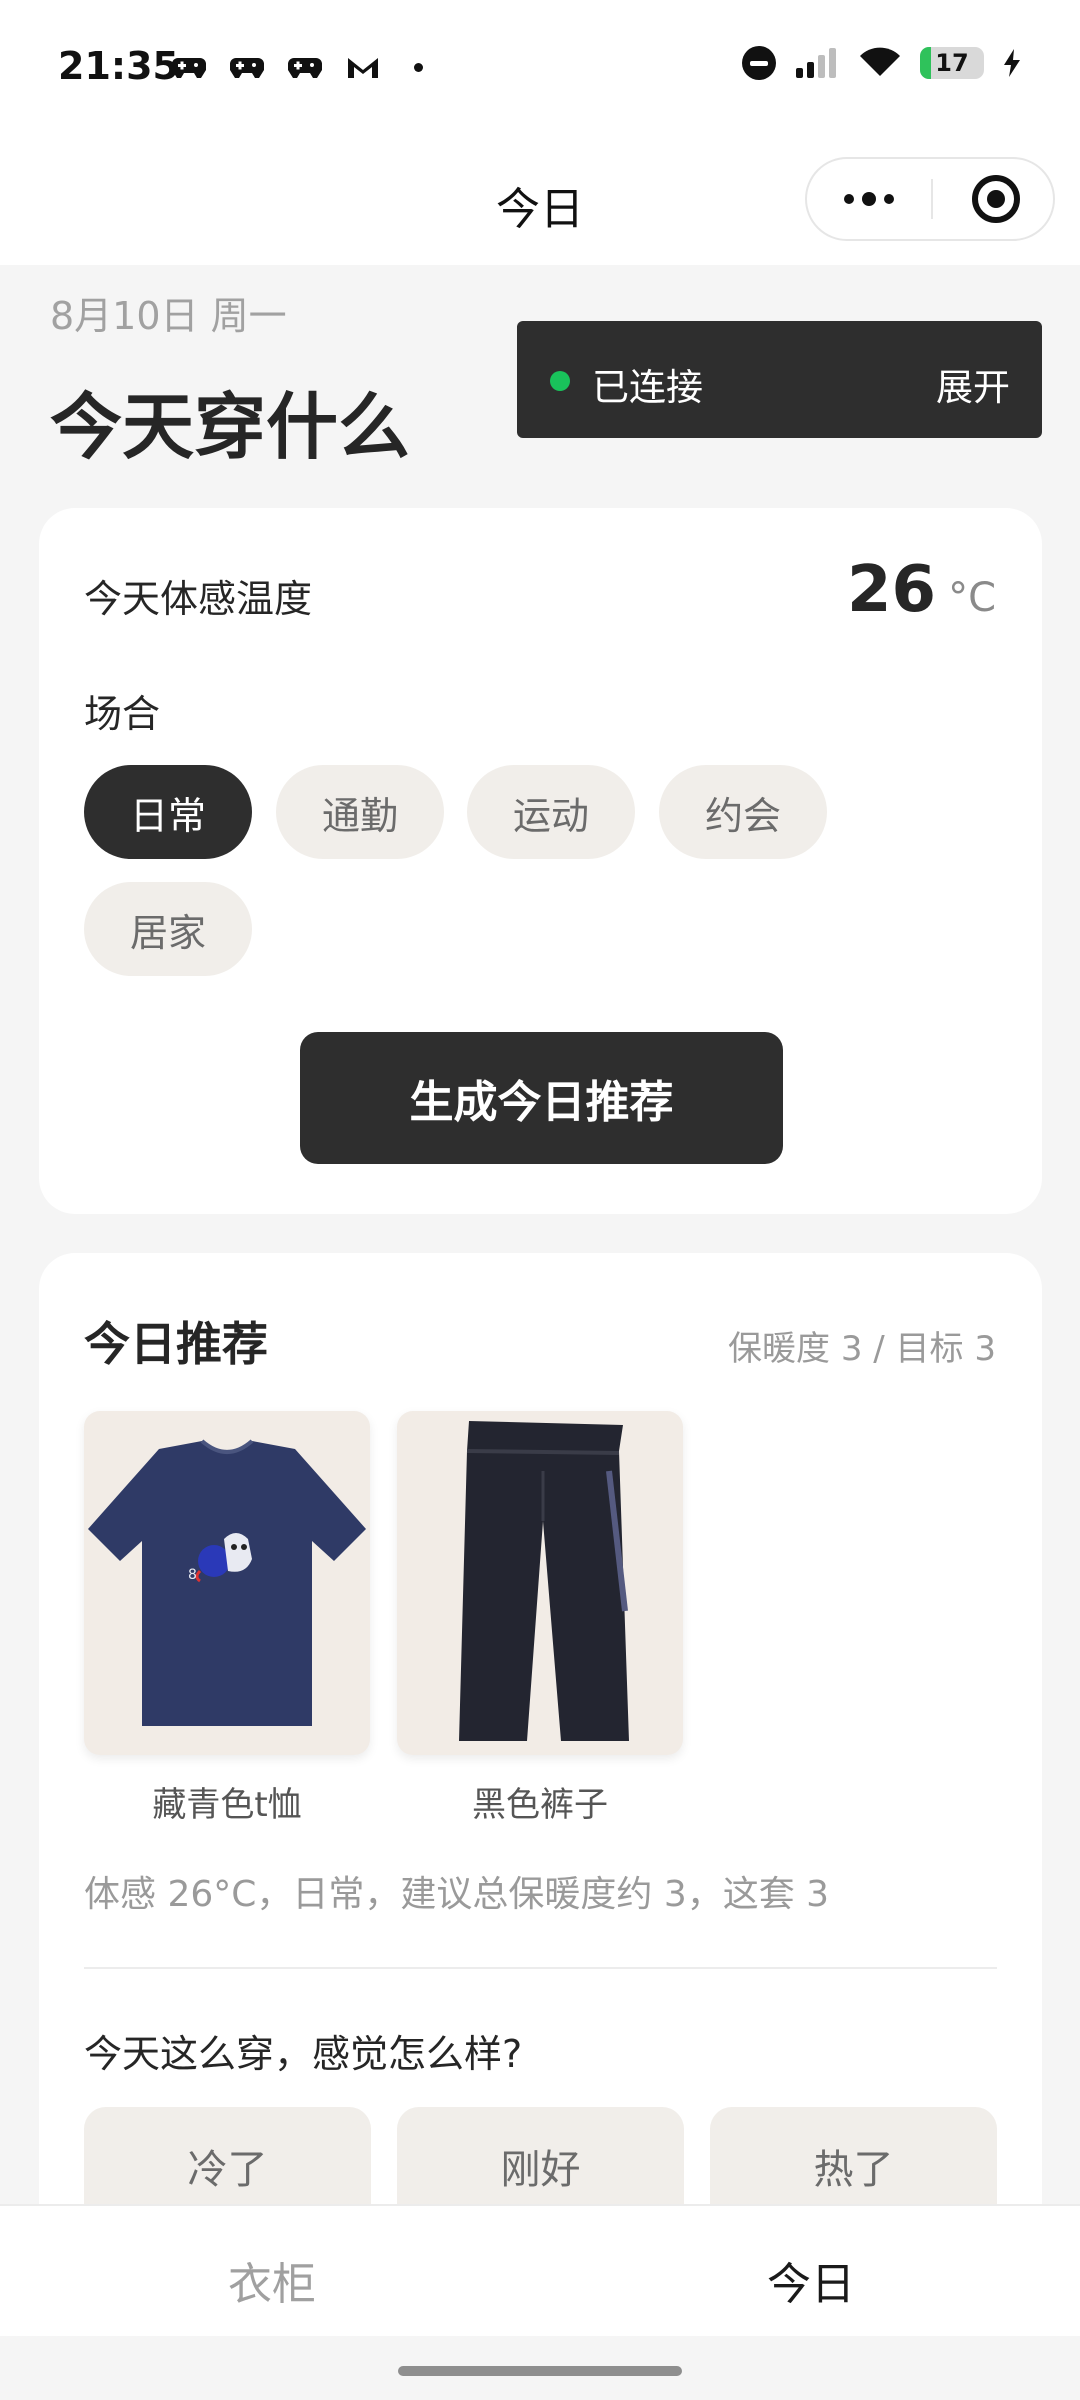 This screenshot has height=2400, width=1080. What do you see at coordinates (418, 67) in the screenshot?
I see `more-notifications-dot` at bounding box center [418, 67].